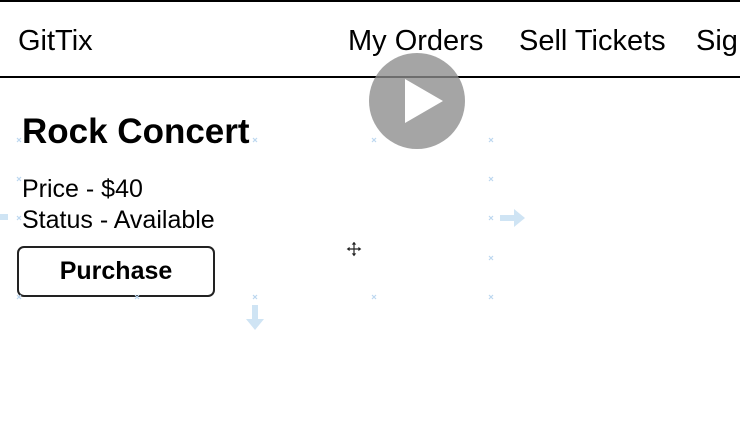 This screenshot has width=740, height=434. Describe the element at coordinates (4, 217) in the screenshot. I see `arrow-left-stub` at that location.